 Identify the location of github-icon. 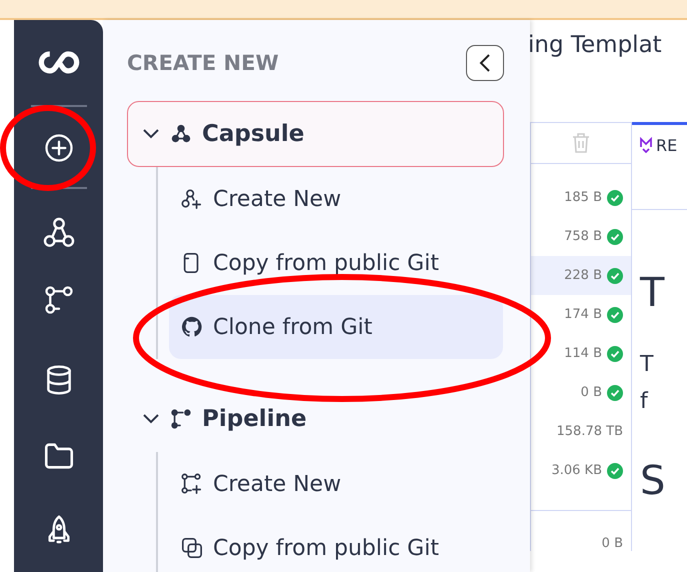
(192, 327).